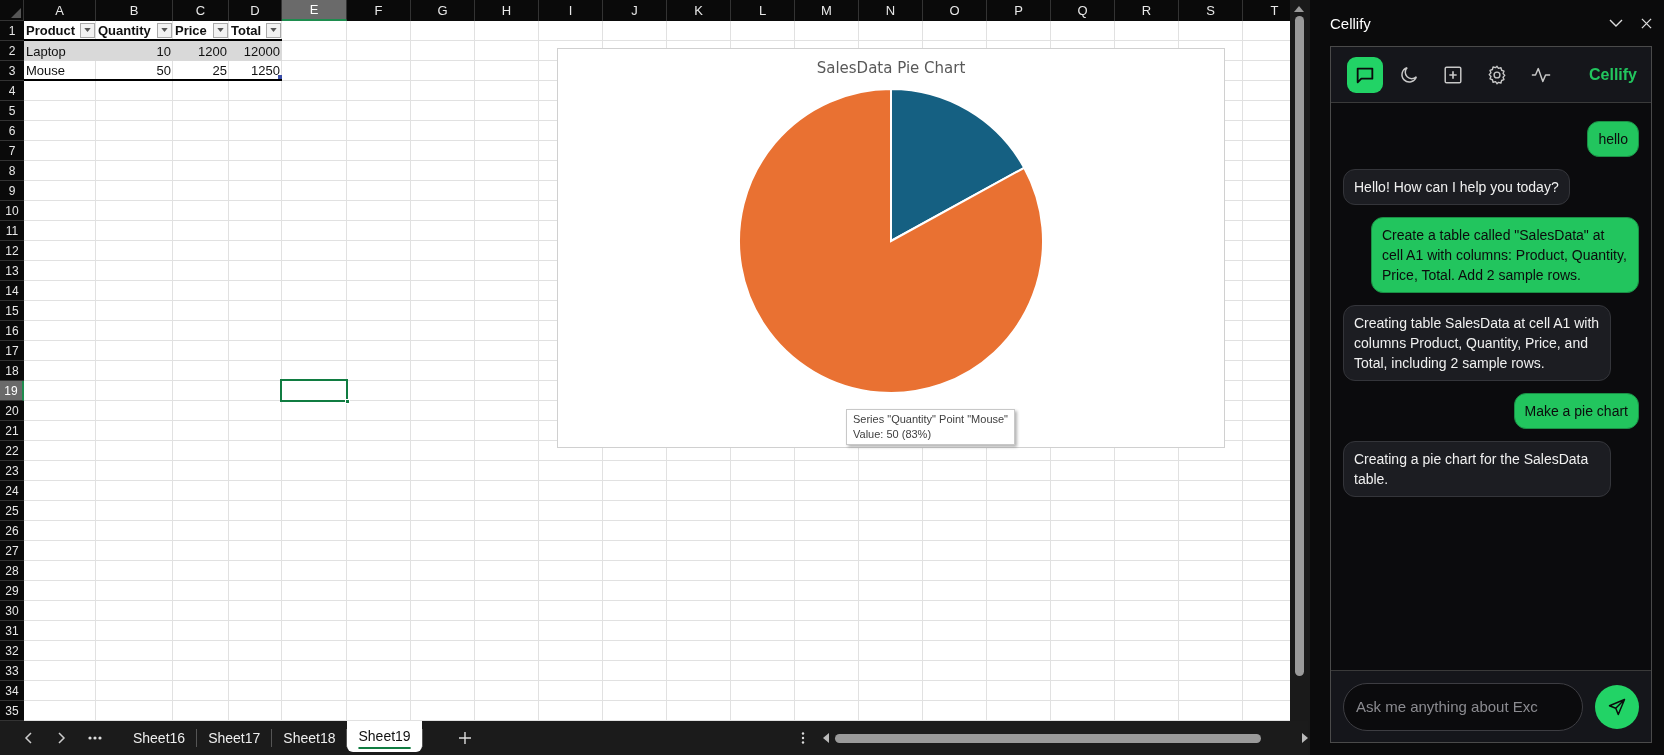 The width and height of the screenshot is (1664, 755). I want to click on chat-input: Ask me anything about Exc, so click(1463, 706).